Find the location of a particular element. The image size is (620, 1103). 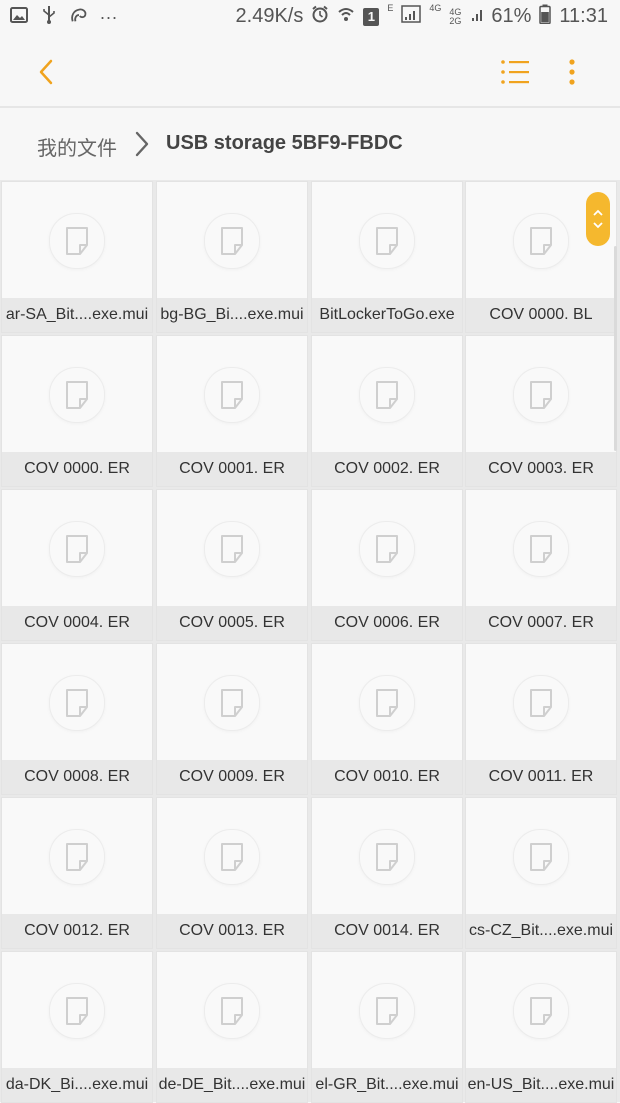

file-item: BitLockerToGo.exe is located at coordinates (387, 257).